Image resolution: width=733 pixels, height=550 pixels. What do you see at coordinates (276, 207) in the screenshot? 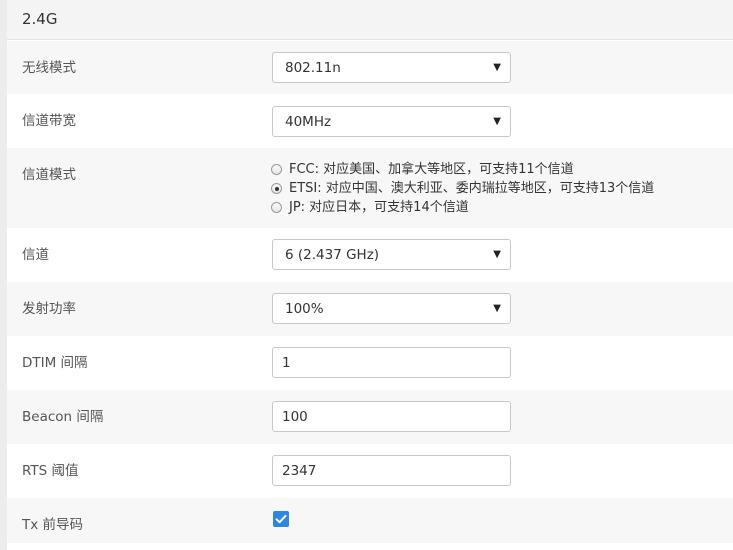
I see `radio-button-jp` at bounding box center [276, 207].